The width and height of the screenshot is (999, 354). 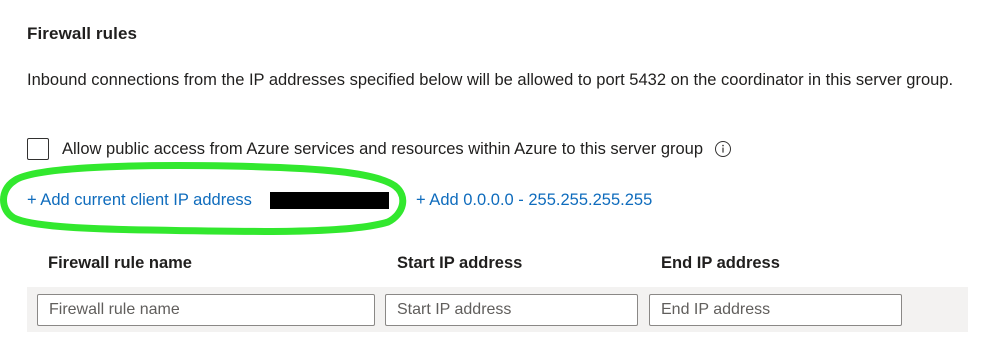 I want to click on column-header-end-ip: End IP address, so click(x=720, y=263).